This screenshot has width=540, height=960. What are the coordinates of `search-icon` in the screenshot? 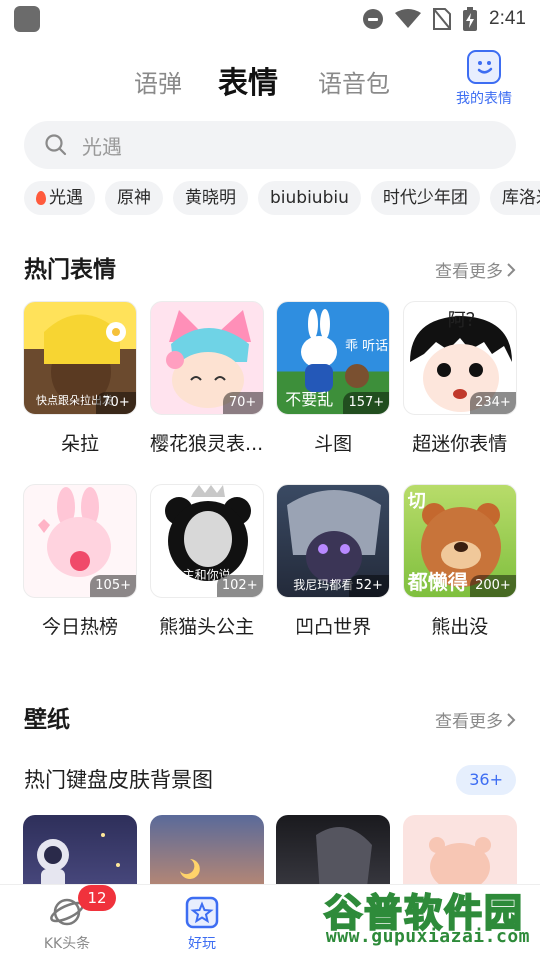 It's located at (56, 145).